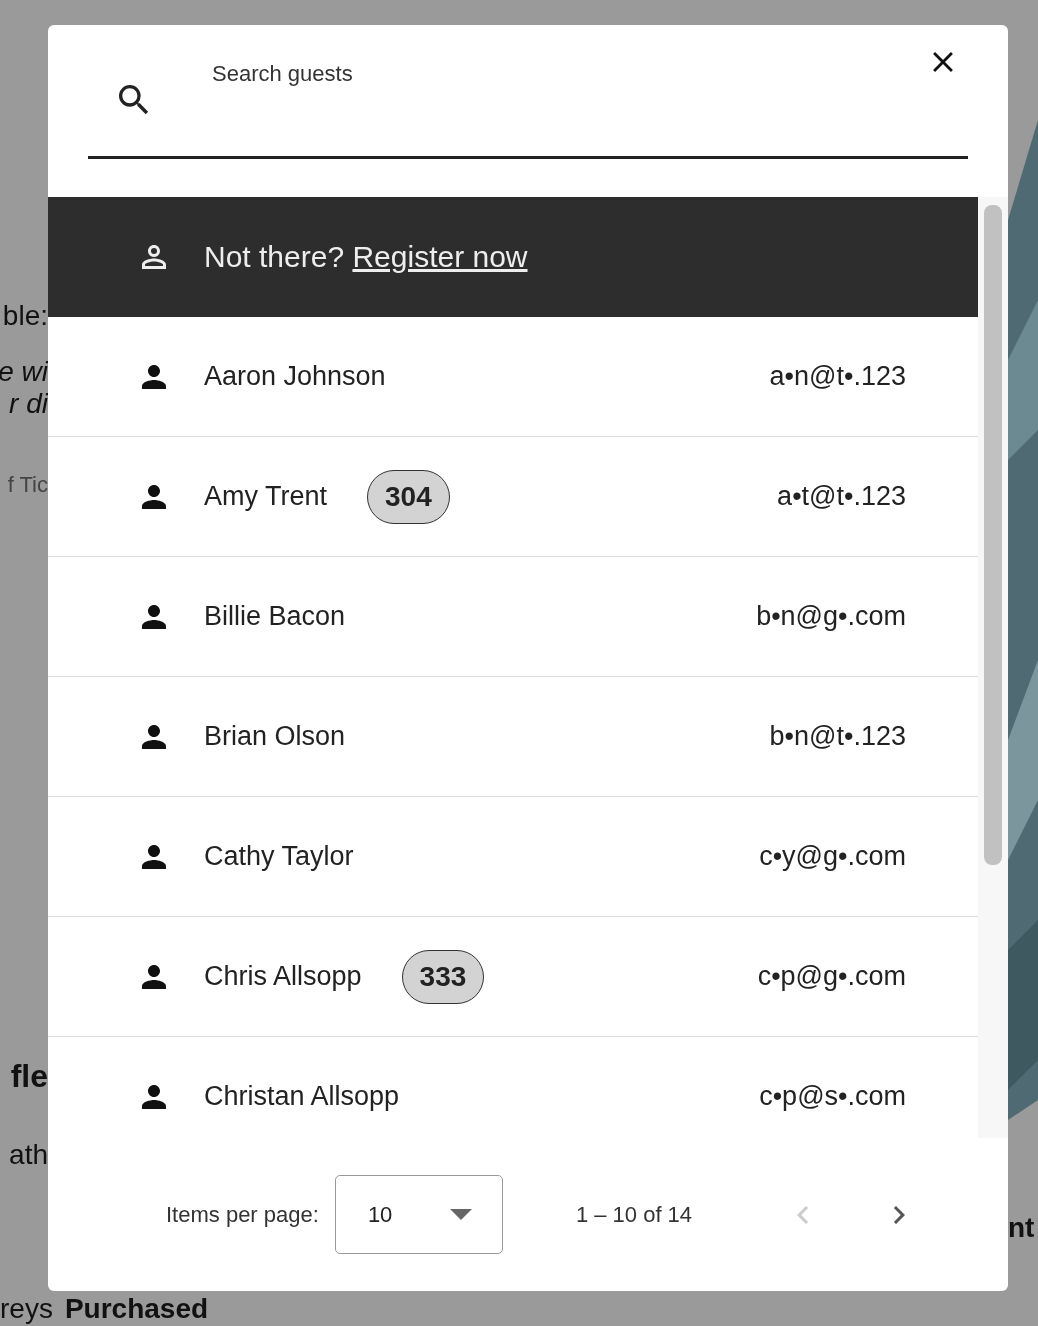 The width and height of the screenshot is (1038, 1326). I want to click on guest-name: Billie Bacon, so click(275, 616).